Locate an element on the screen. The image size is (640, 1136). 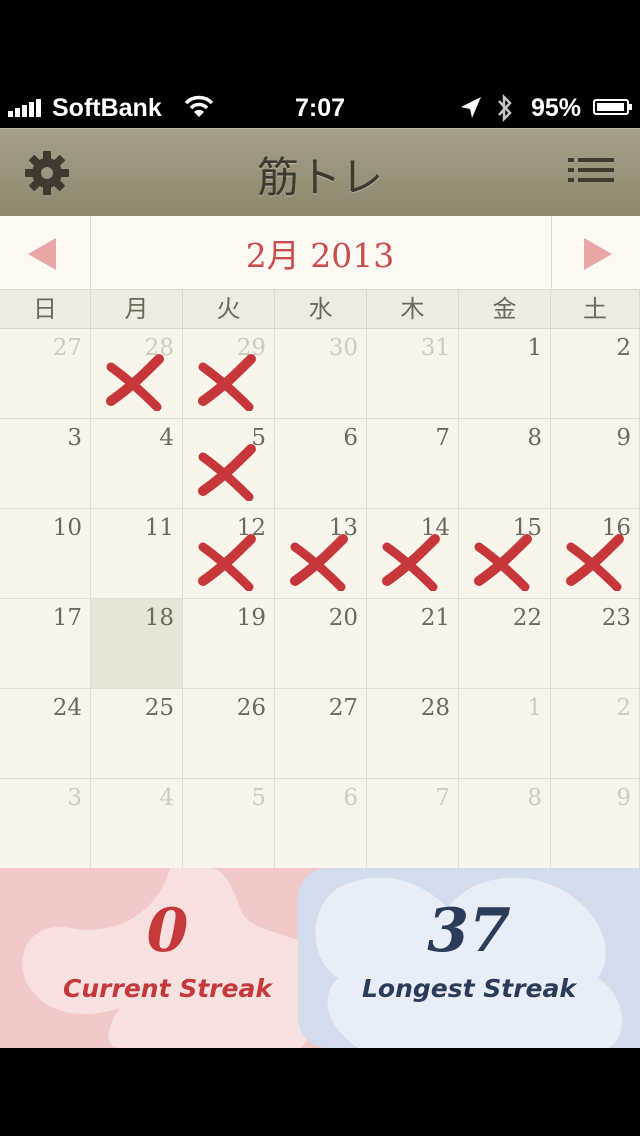
month-label: 2月 2013 is located at coordinates (320, 255).